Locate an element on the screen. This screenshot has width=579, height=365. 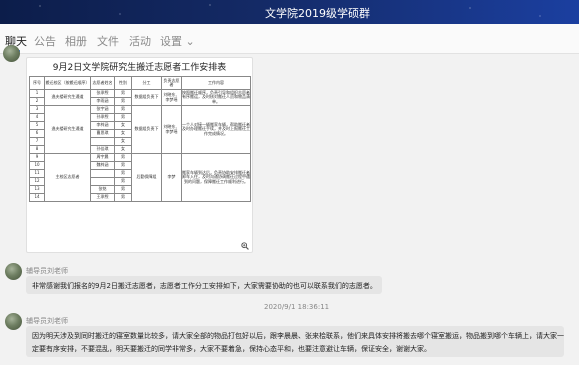
table-cell: 魏梓涵 is located at coordinates (102, 165).